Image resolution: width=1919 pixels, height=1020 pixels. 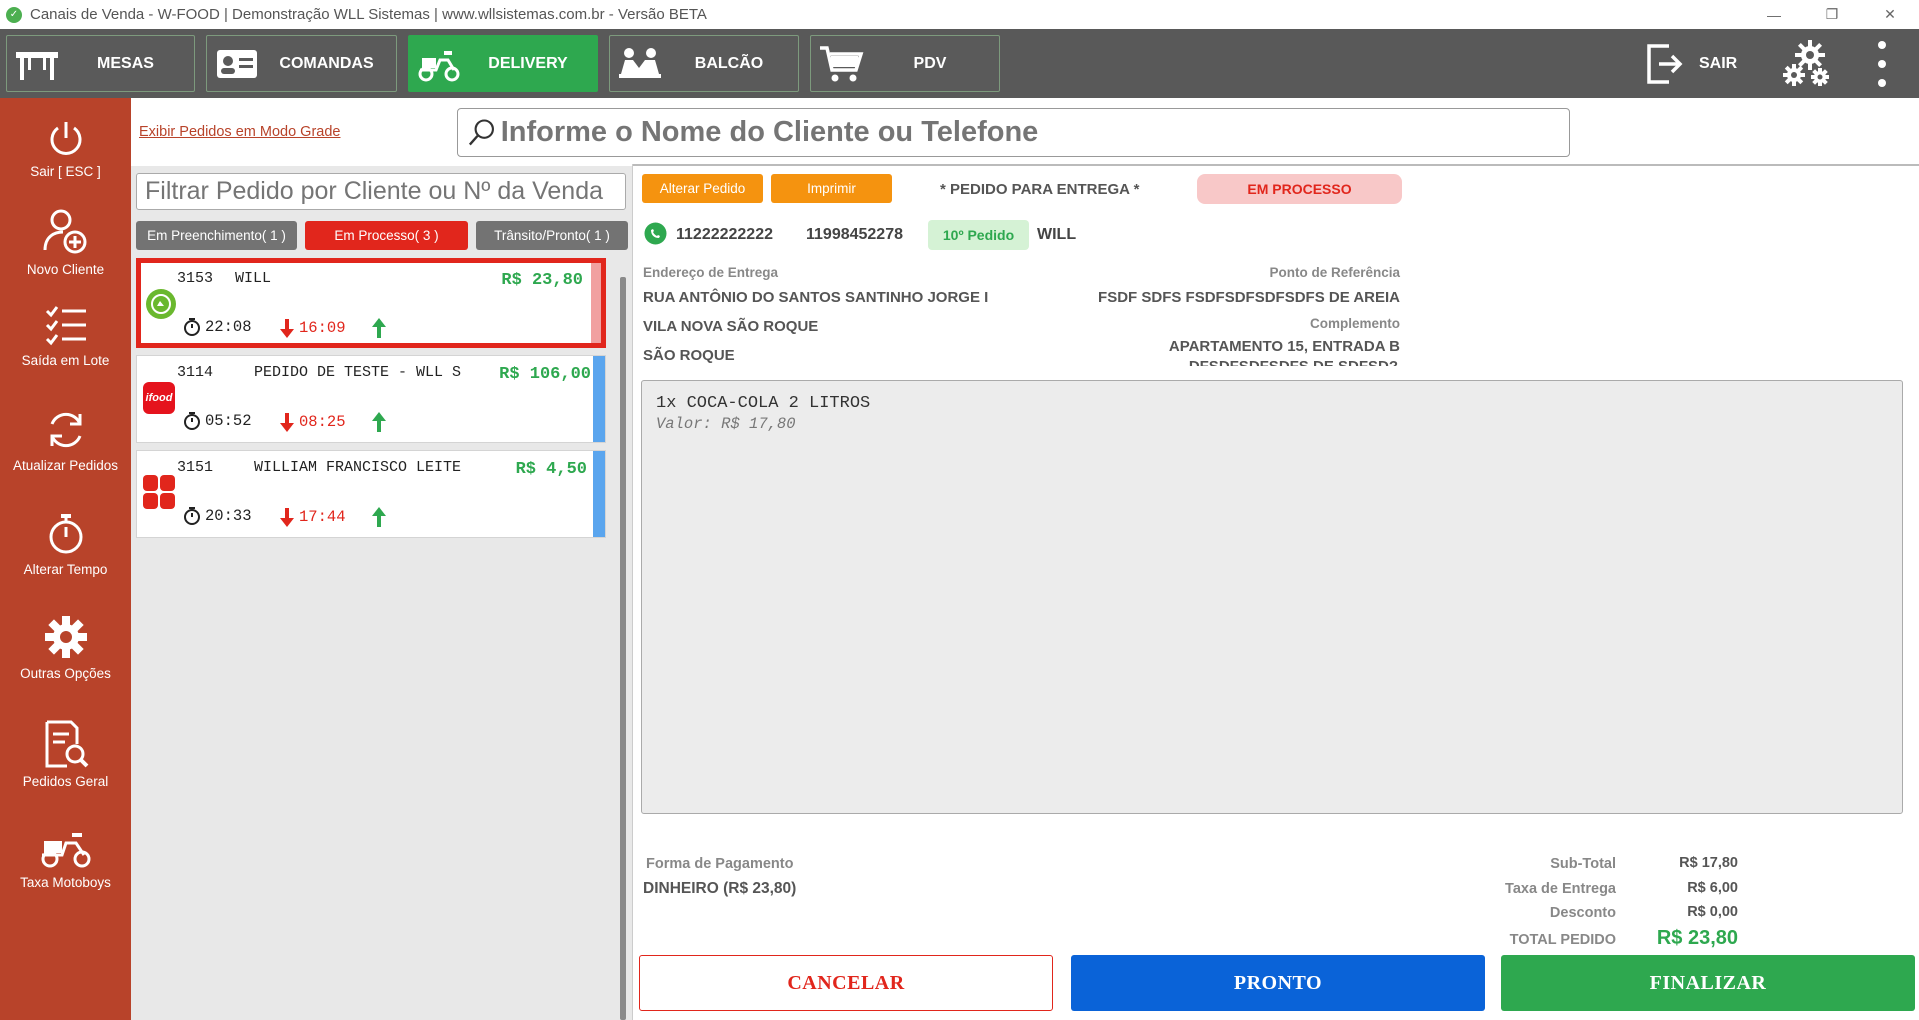 I want to click on sidebar-item-alterar-tempo: Alterar Tempo, so click(x=65, y=544).